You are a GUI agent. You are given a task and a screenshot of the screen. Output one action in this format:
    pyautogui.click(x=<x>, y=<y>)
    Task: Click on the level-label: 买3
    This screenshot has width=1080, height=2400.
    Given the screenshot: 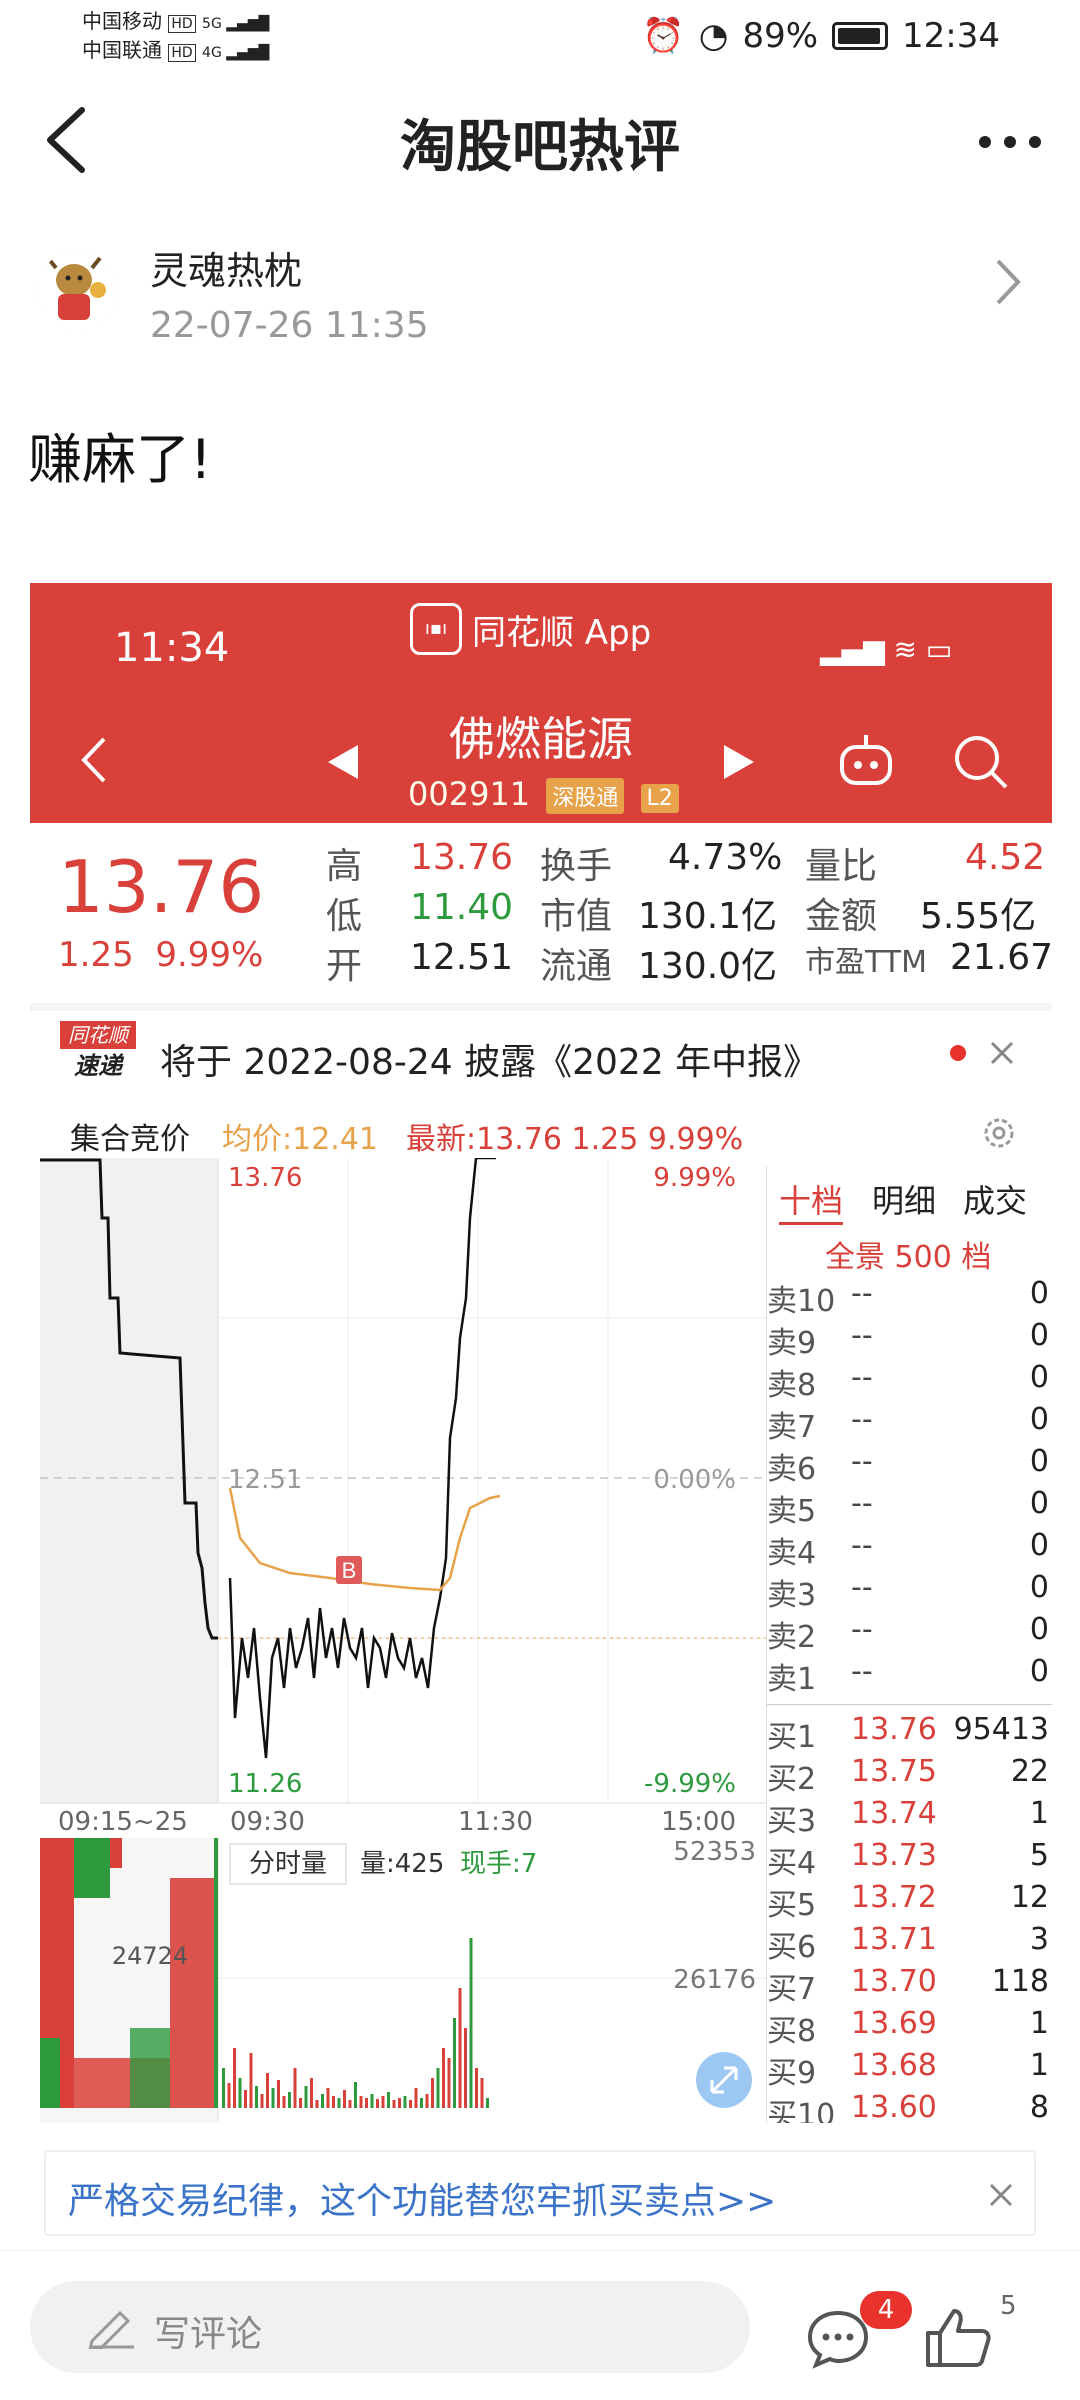 What is the action you would take?
    pyautogui.click(x=792, y=1821)
    